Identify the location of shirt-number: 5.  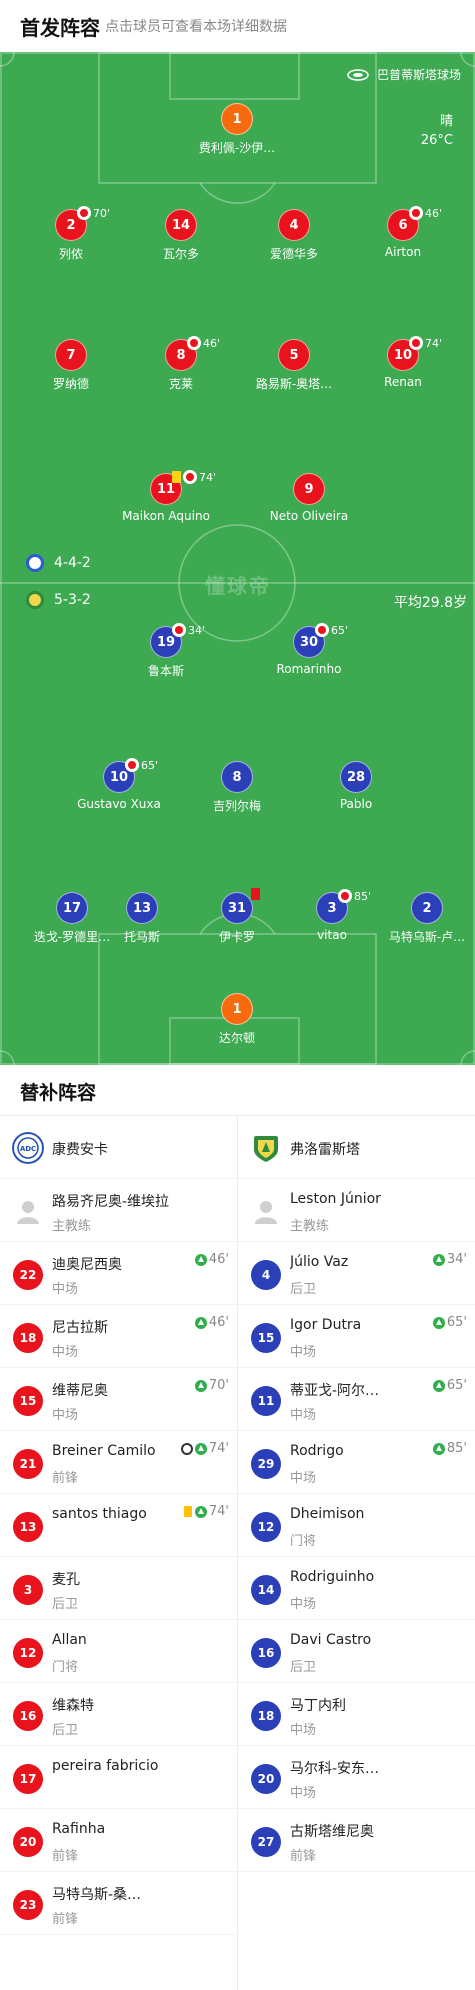
(294, 355).